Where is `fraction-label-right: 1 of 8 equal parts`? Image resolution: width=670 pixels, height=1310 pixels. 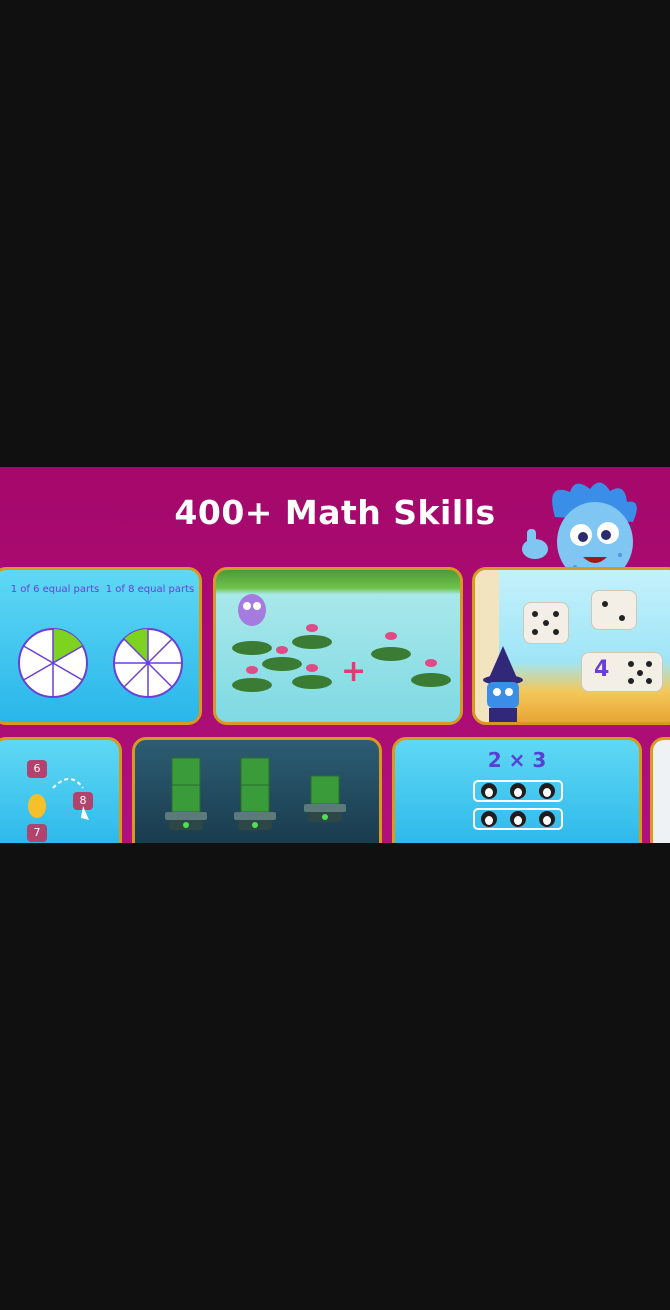
fraction-label-right: 1 of 8 equal parts is located at coordinates (150, 589).